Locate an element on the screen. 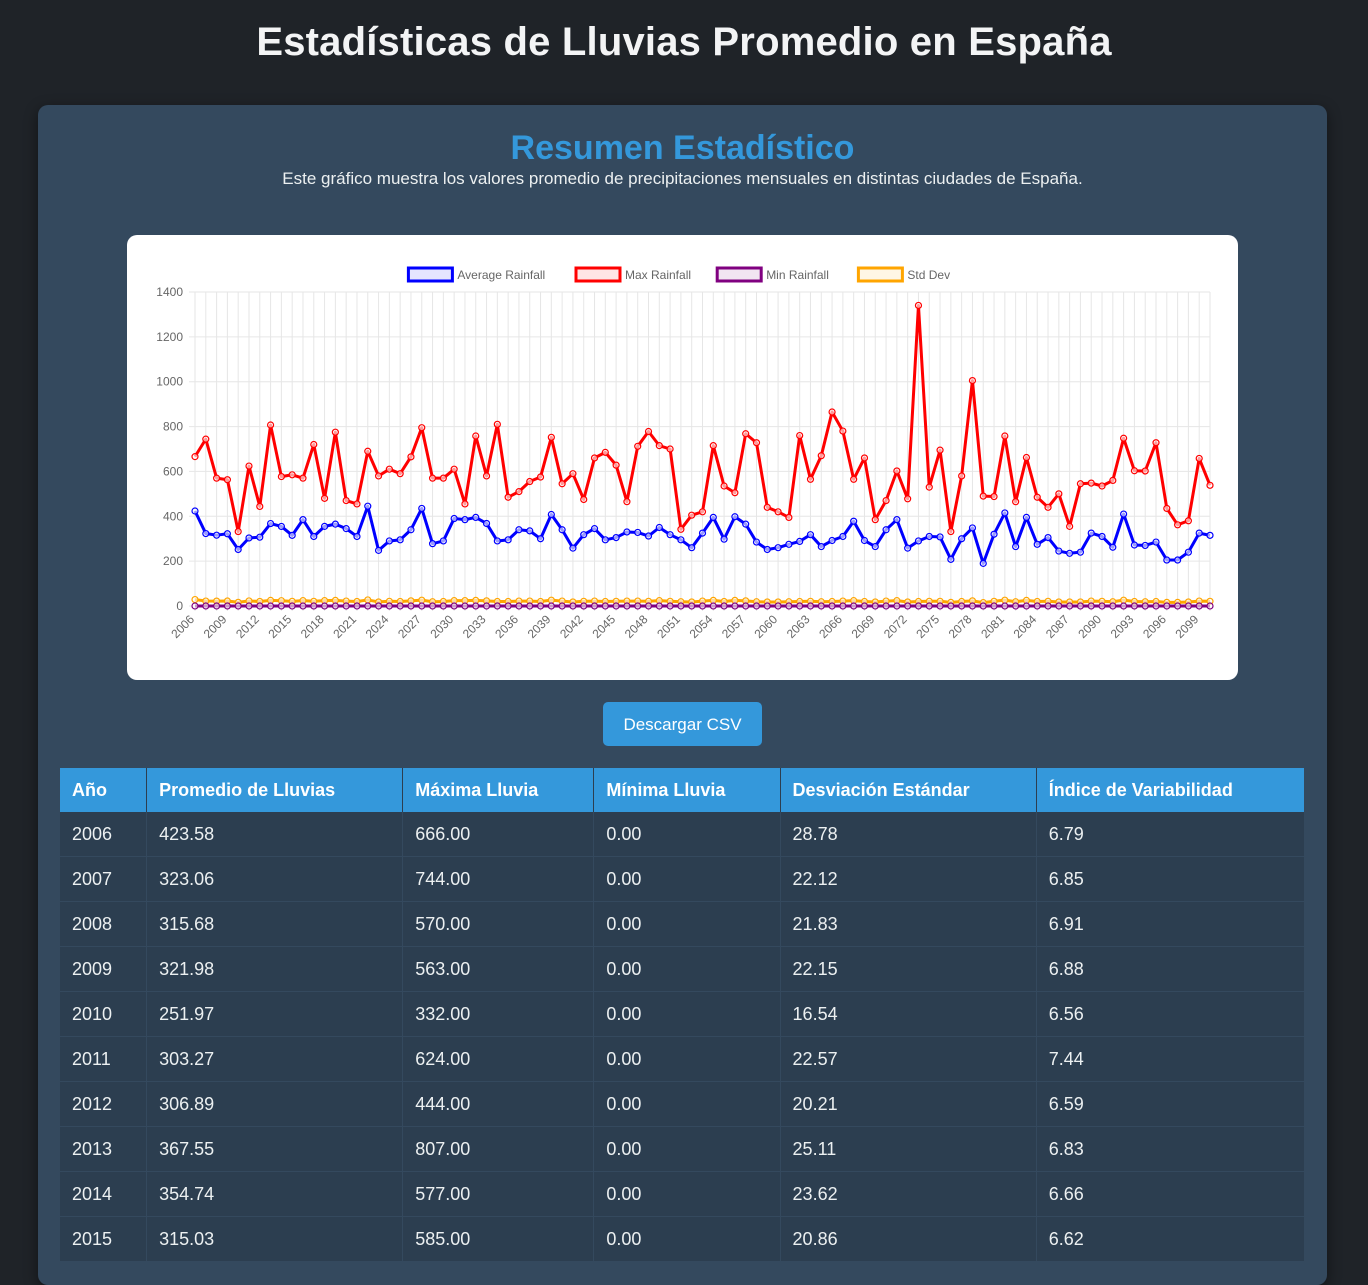 The image size is (1368, 1285). table-cell: 6.56 is located at coordinates (1170, 1014).